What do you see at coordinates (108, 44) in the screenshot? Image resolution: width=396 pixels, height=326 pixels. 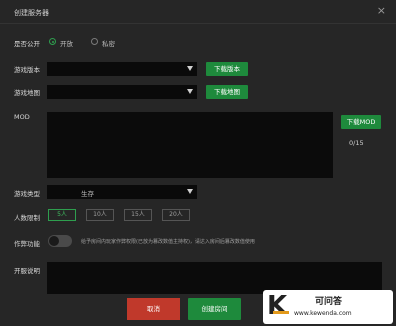 I see `radio-private-label: 私密` at bounding box center [108, 44].